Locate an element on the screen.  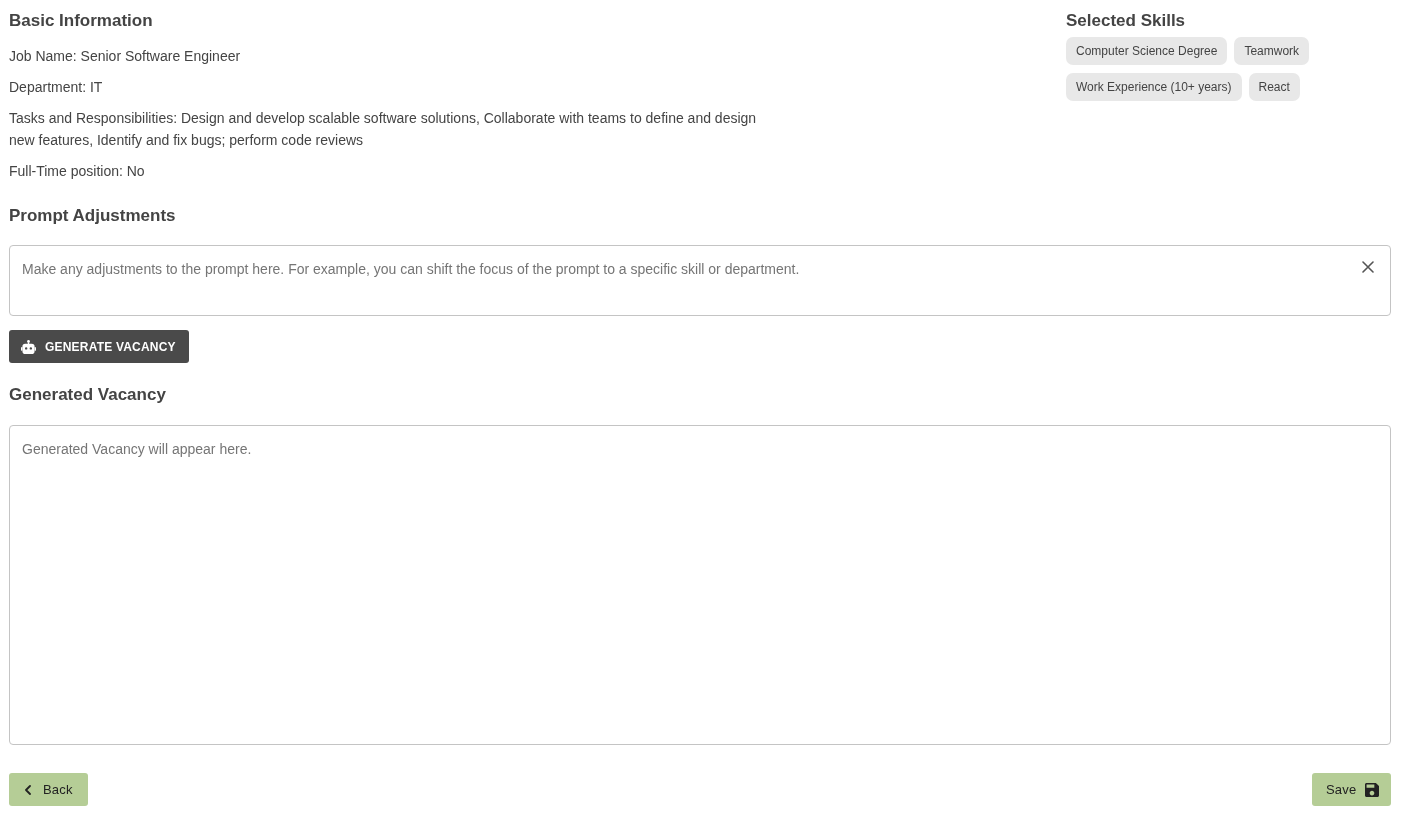
detail-text: Tasks and Responsibilities: Design and develop scalable software solutions, Collaborate with teams to define and design new features, Identify and fix bugs; perform code reviews is located at coordinates (383, 129).